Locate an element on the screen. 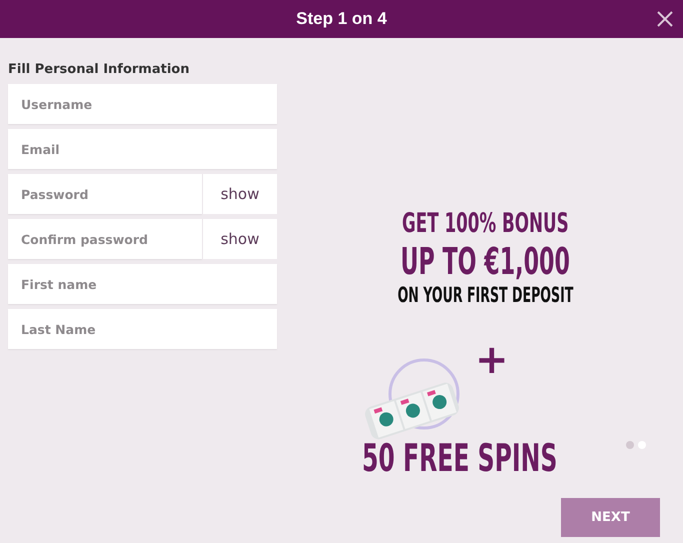 The width and height of the screenshot is (683, 543). promo-text: UP TO €1,000 is located at coordinates (485, 261).